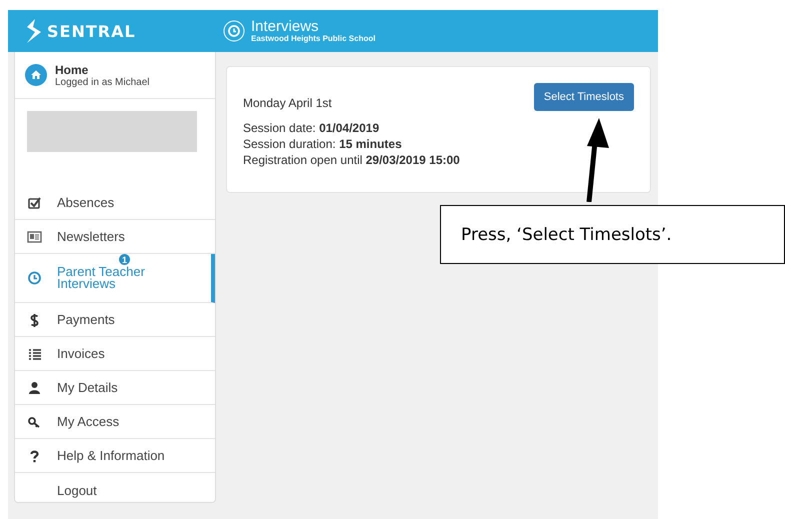 This screenshot has height=519, width=785. What do you see at coordinates (86, 319) in the screenshot?
I see `menu-label: Payments` at bounding box center [86, 319].